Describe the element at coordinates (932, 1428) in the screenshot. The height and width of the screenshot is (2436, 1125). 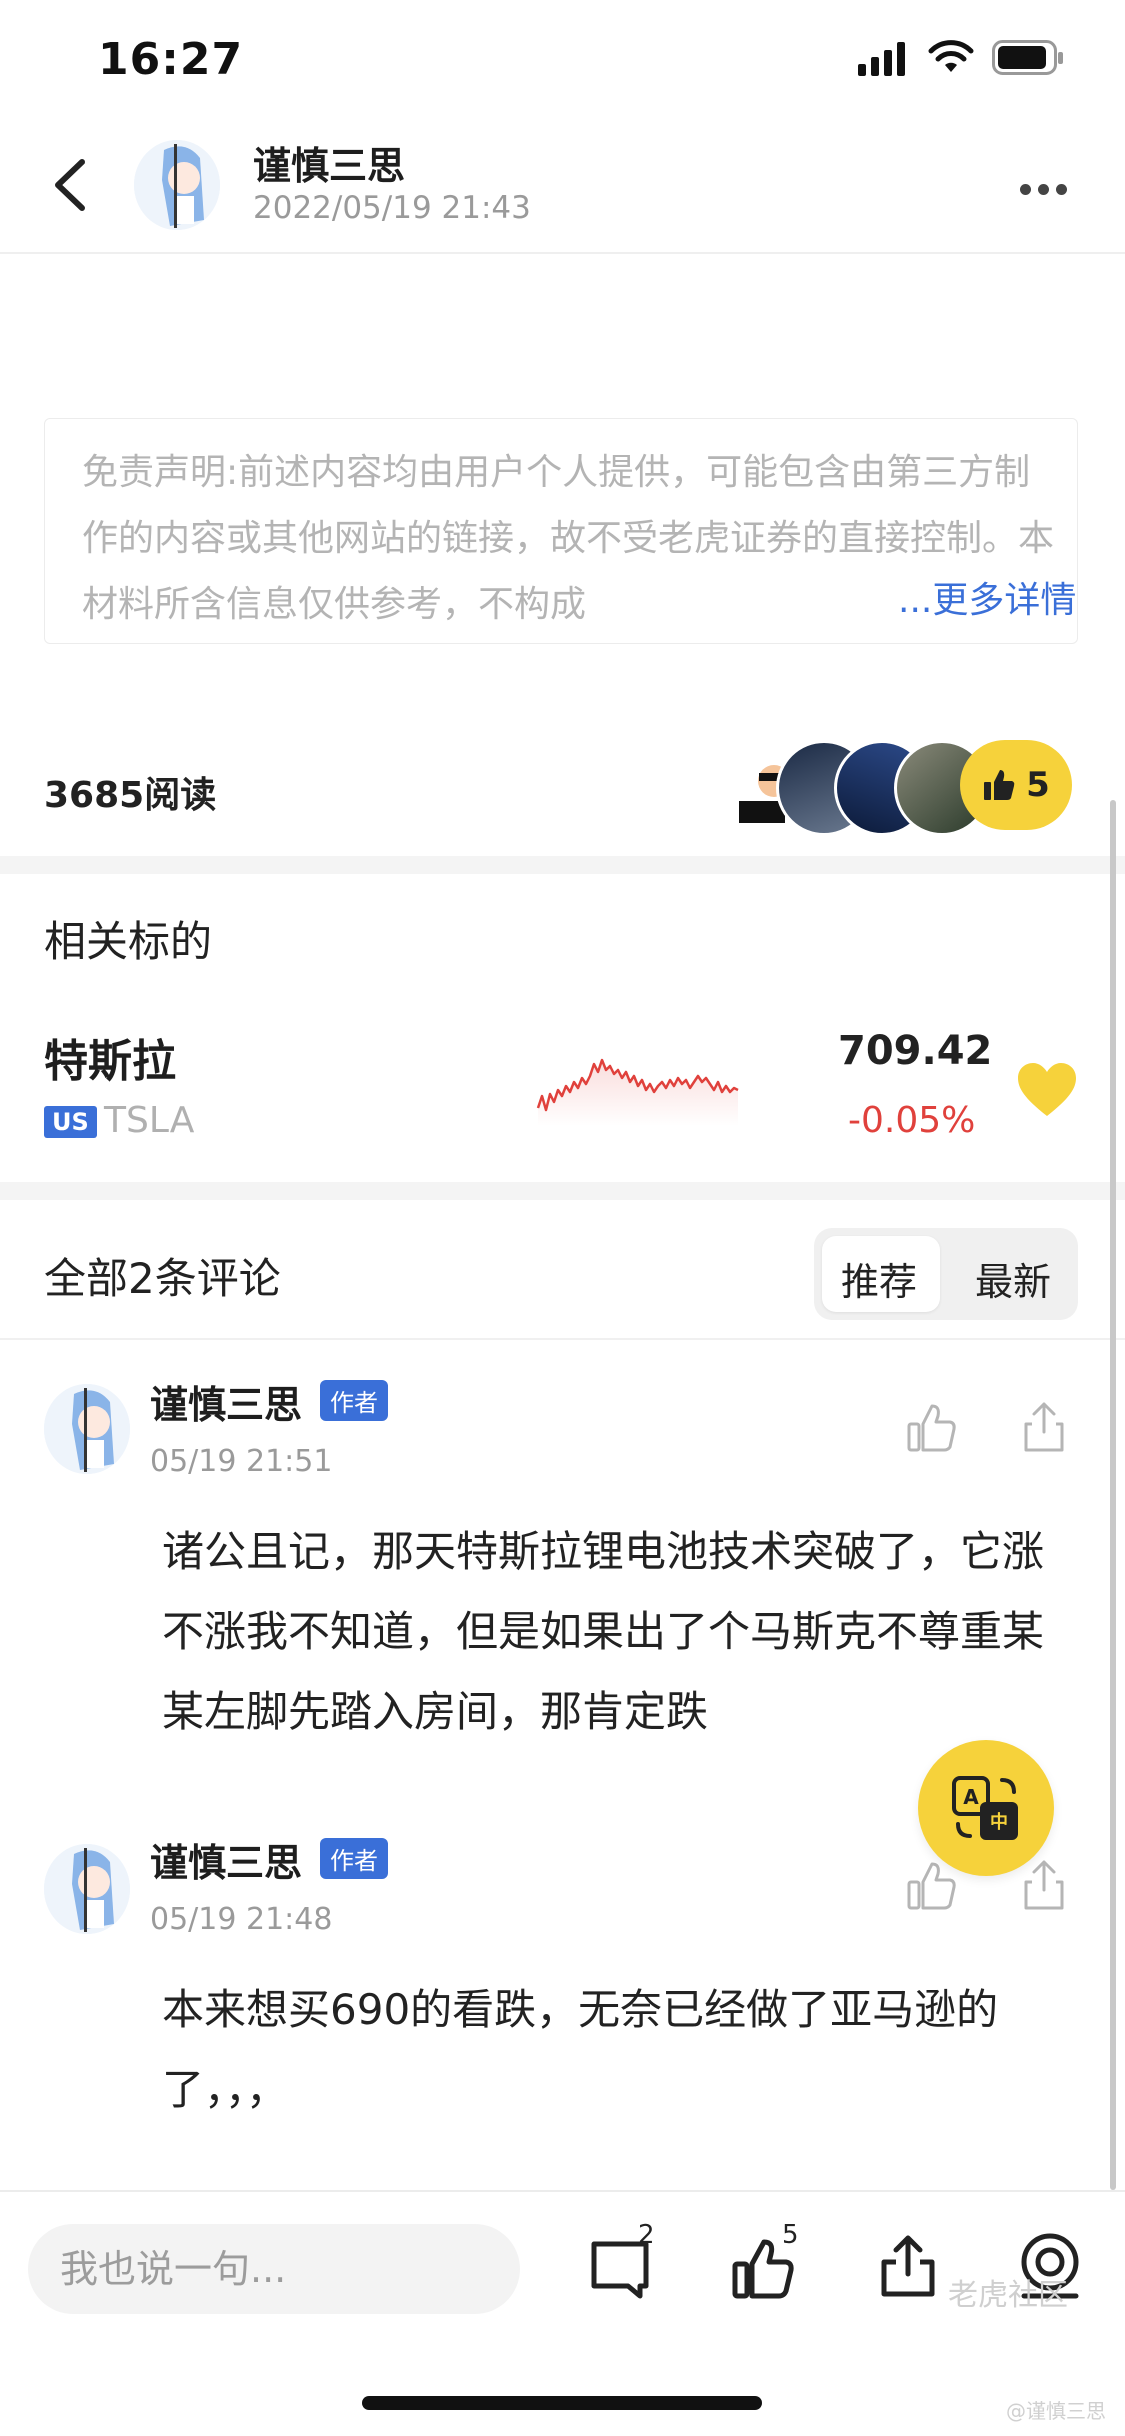
I see `comment-like-icon` at that location.